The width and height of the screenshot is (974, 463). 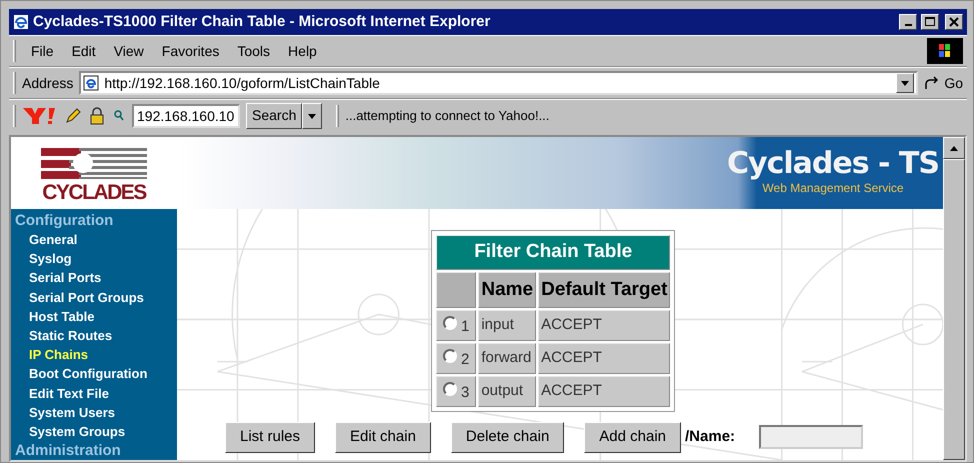 I want to click on dropdown-button, so click(x=905, y=83).